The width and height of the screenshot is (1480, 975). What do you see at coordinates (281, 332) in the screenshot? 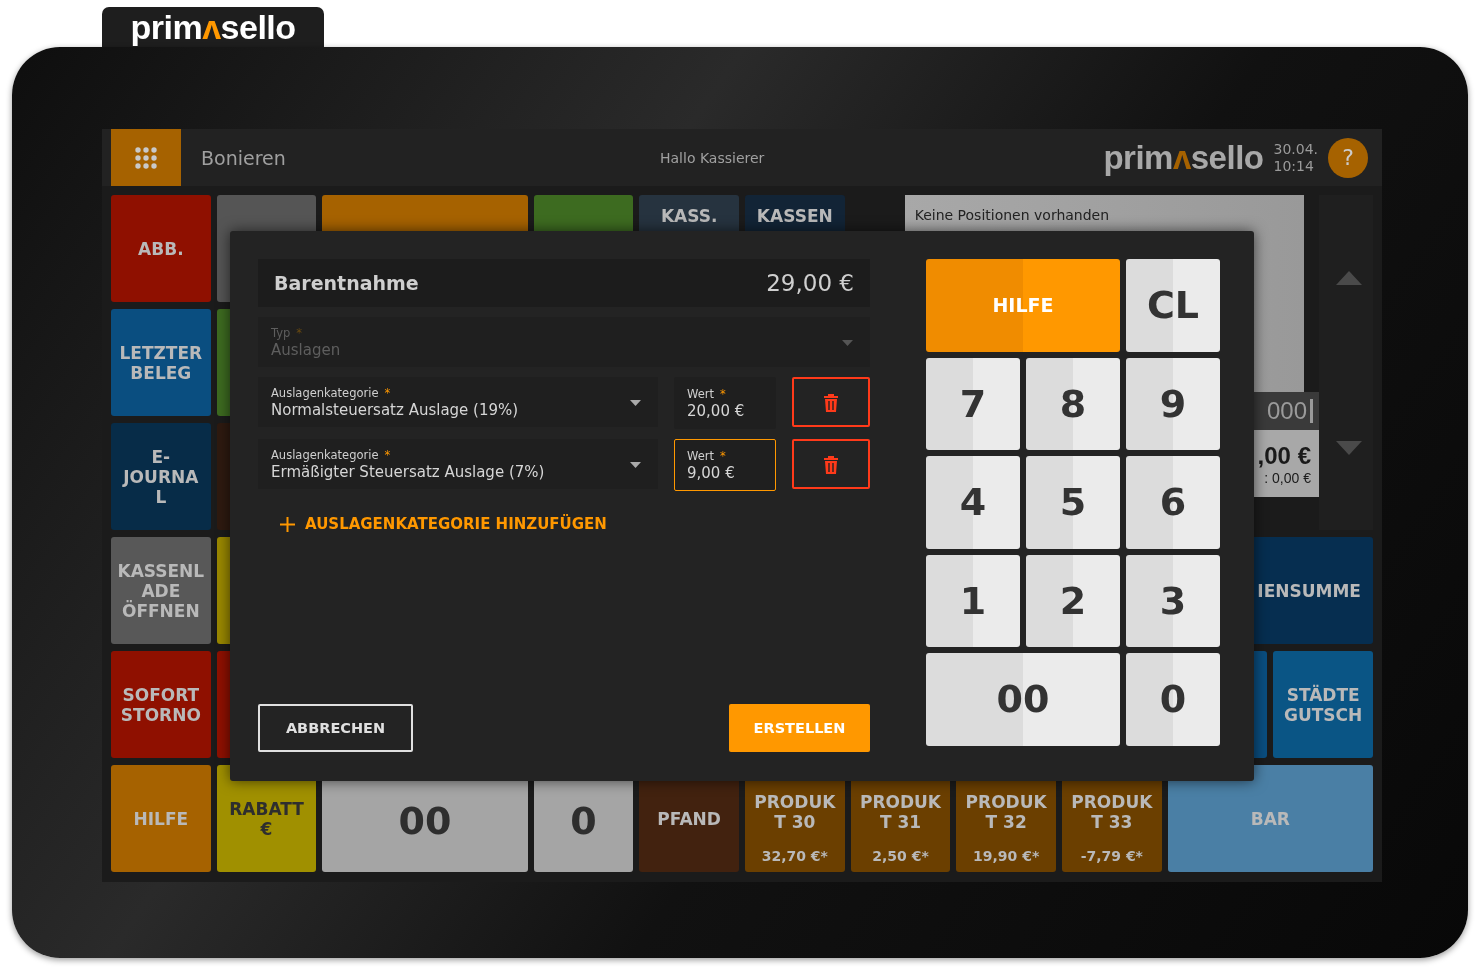
I see `field-label: Typ` at bounding box center [281, 332].